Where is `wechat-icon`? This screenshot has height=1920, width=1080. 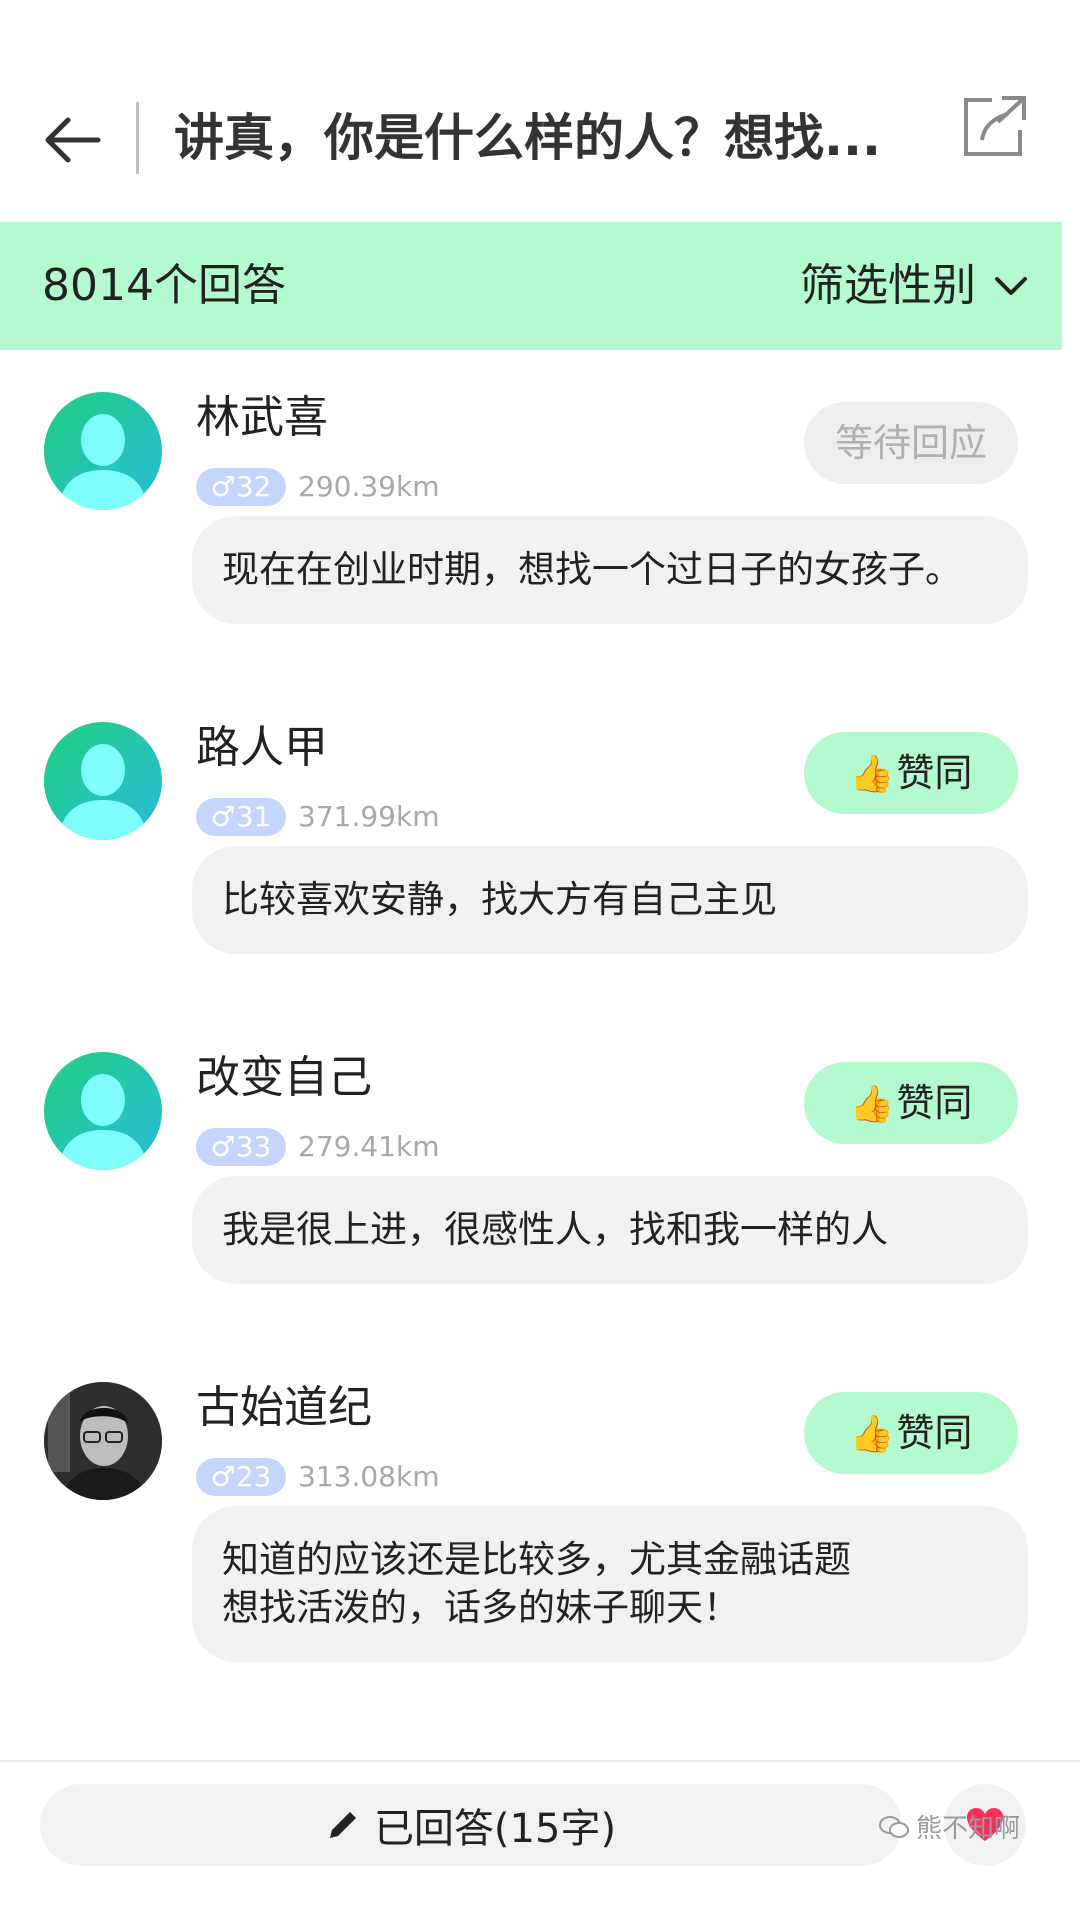
wechat-icon is located at coordinates (894, 1826).